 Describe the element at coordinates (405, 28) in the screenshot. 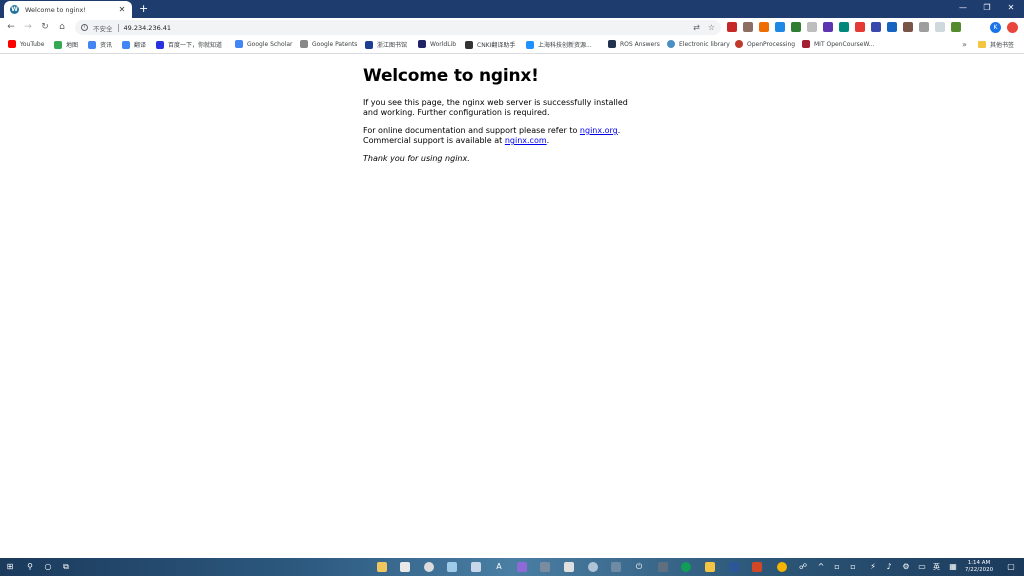

I see `url-text: 49.234.236.41` at that location.